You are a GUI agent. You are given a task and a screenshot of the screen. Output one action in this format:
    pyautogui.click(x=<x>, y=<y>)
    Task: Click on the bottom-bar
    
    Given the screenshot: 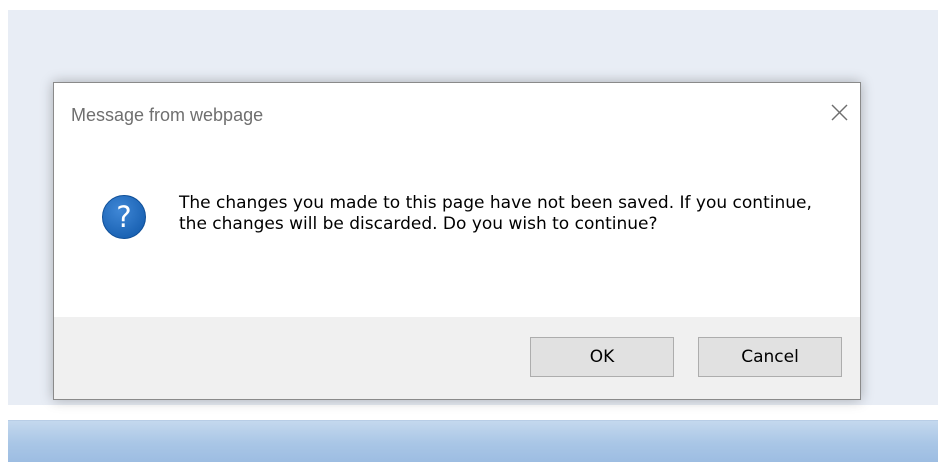 What is the action you would take?
    pyautogui.click(x=473, y=441)
    